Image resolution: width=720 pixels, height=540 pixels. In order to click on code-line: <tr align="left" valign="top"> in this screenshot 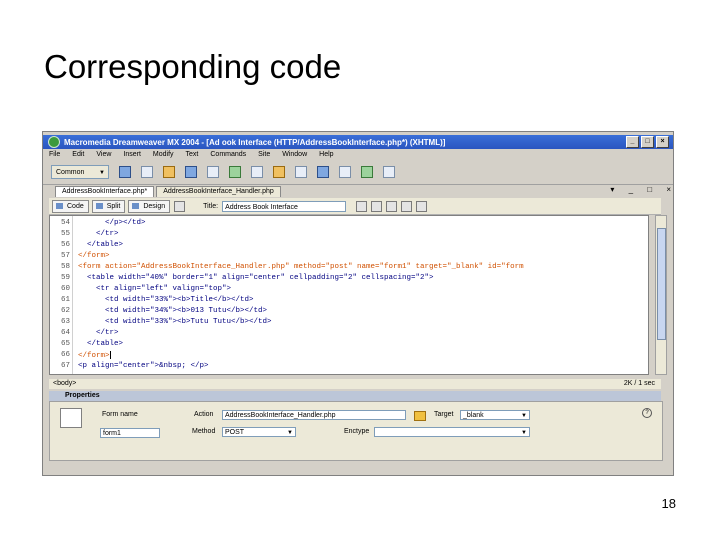, I will do `click(155, 289)`.